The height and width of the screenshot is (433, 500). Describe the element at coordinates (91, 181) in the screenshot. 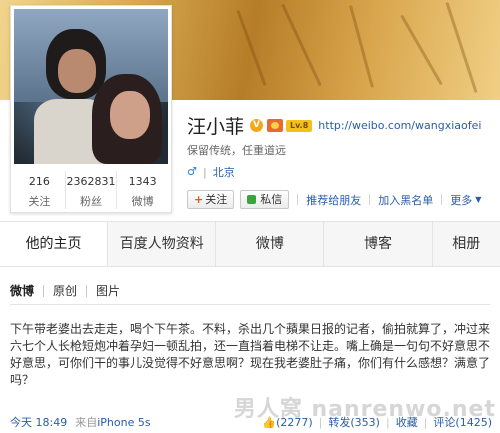

I see `stat-followers-count: 2362831` at that location.